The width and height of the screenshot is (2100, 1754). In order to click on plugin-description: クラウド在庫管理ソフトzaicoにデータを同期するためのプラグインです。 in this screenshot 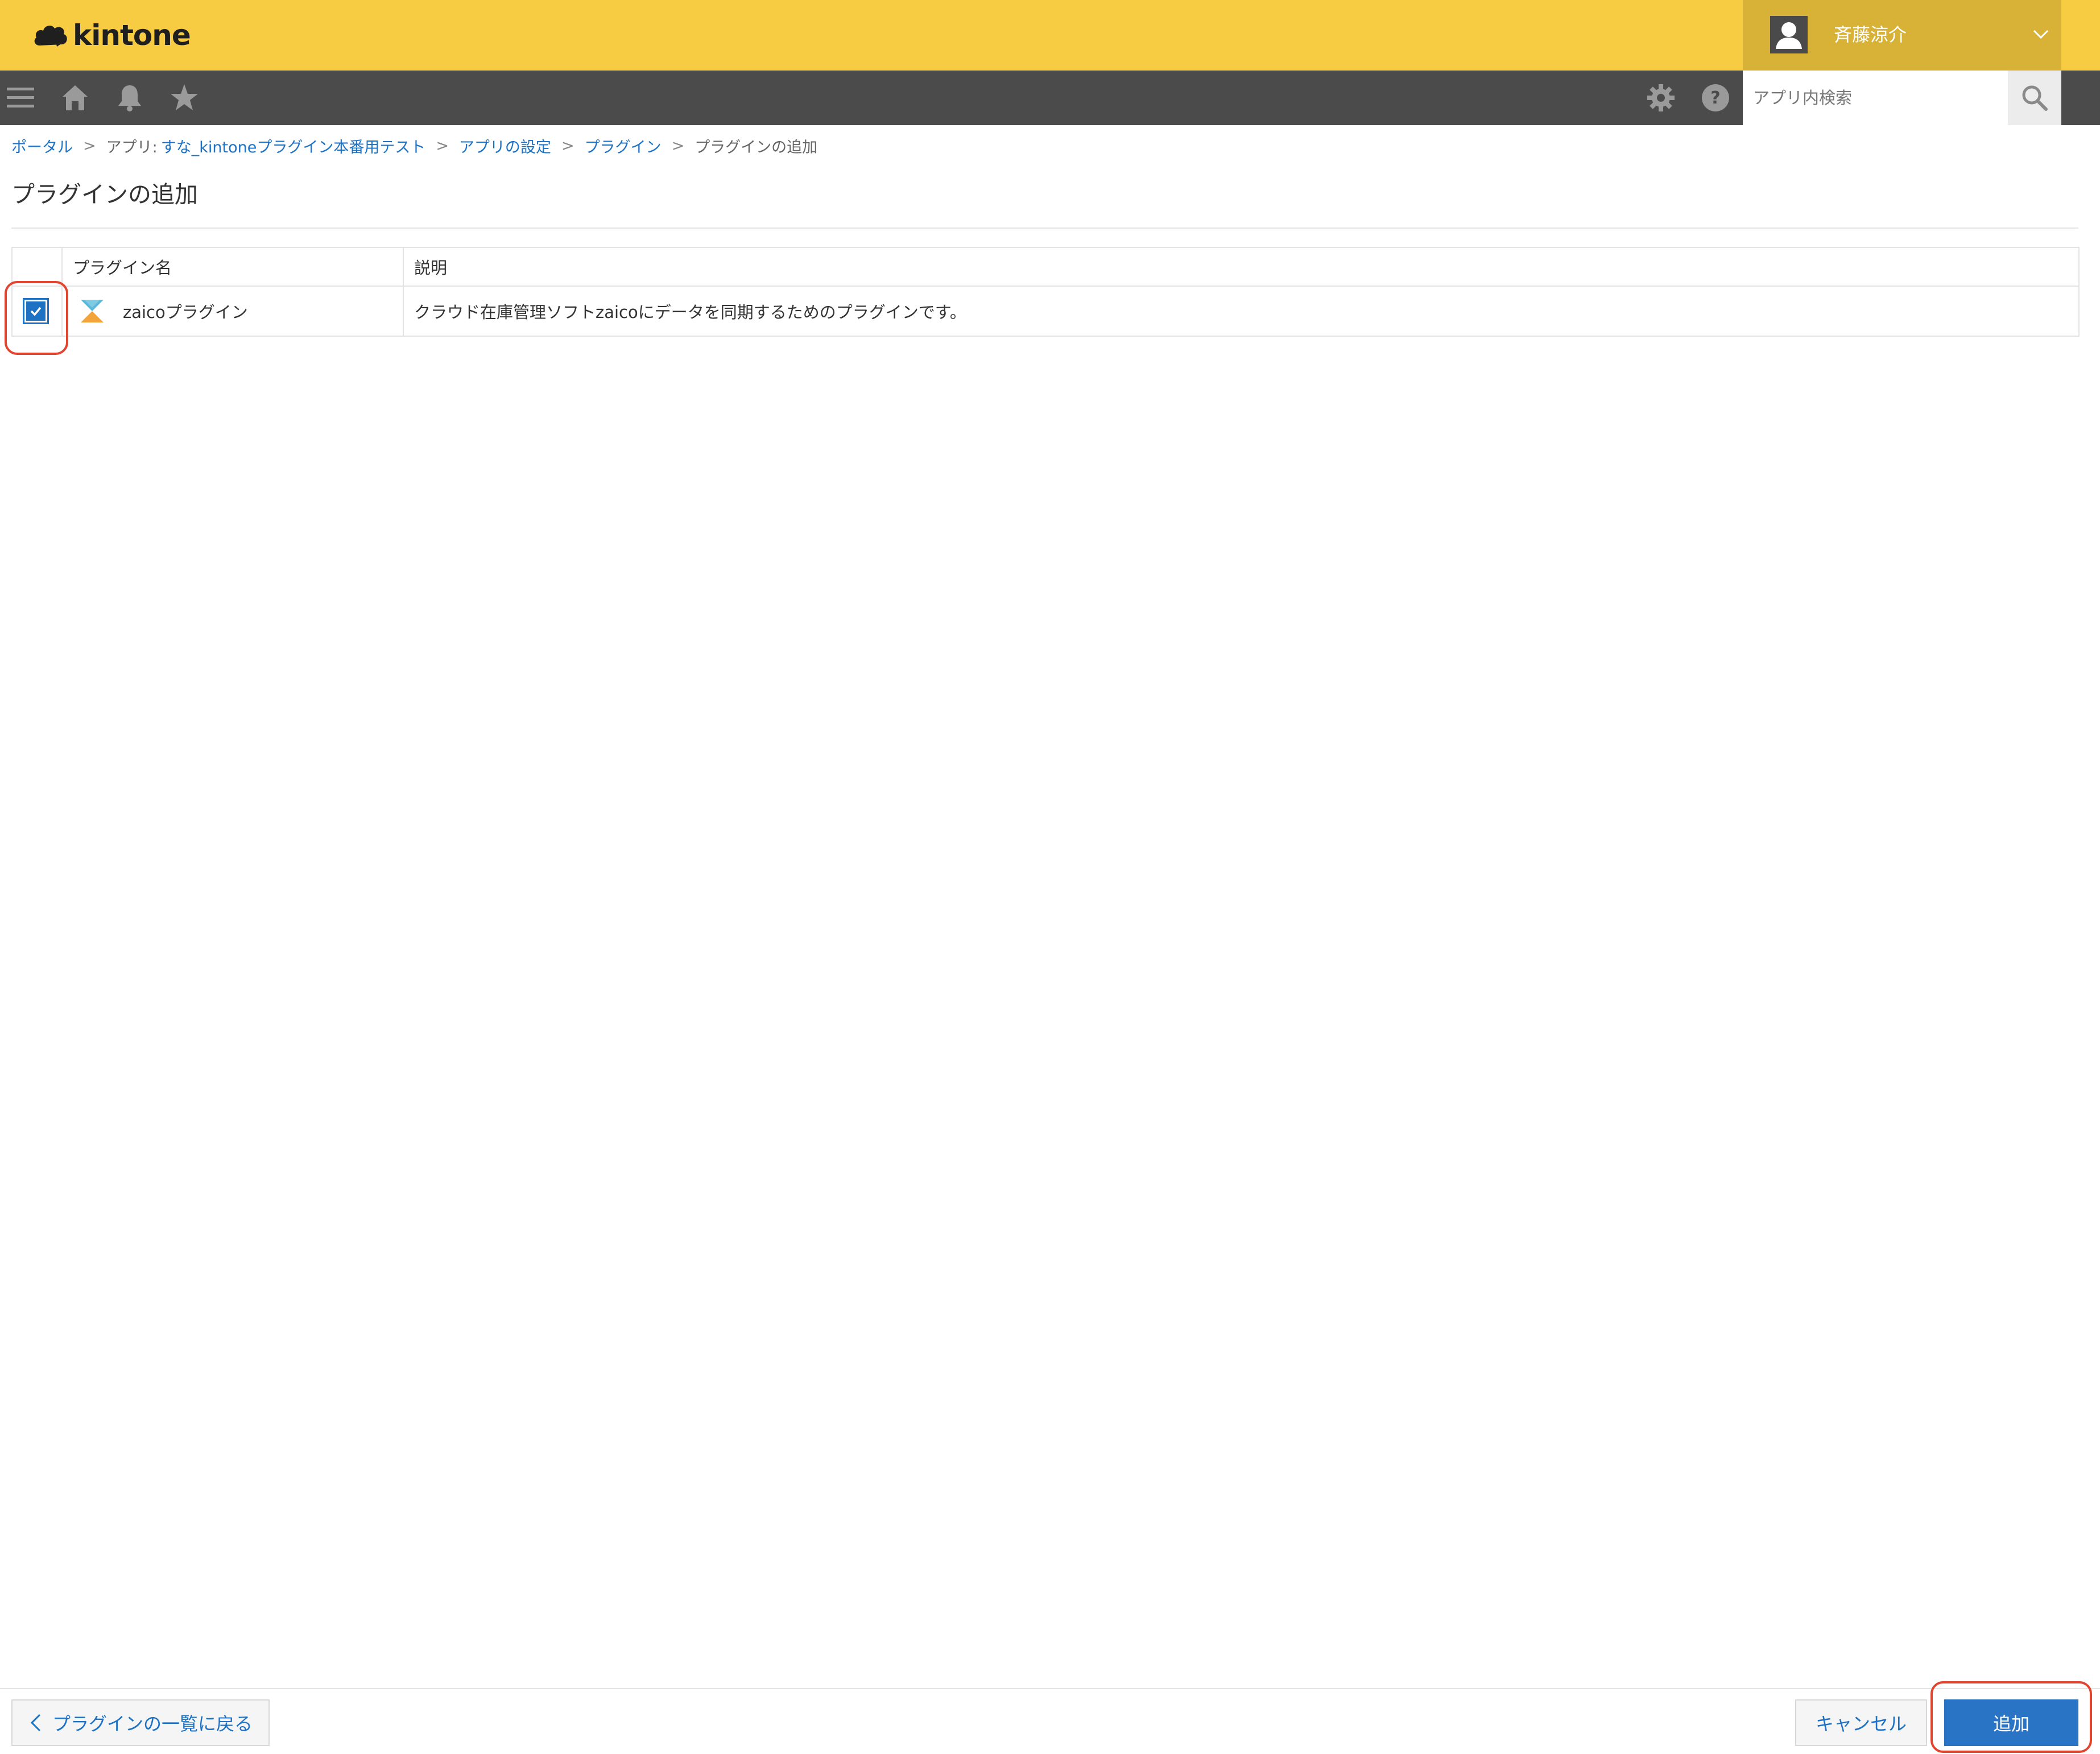, I will do `click(1241, 311)`.